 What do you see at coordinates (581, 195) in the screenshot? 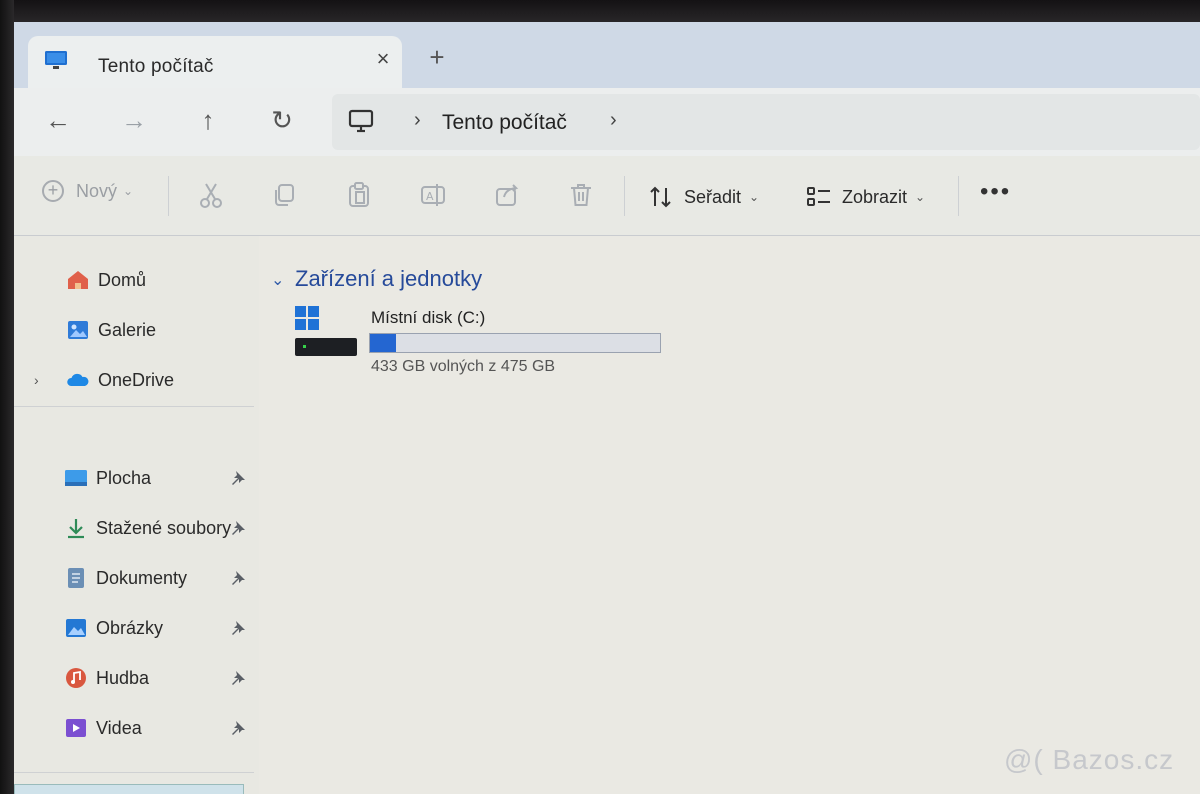
I see `delete-icon` at bounding box center [581, 195].